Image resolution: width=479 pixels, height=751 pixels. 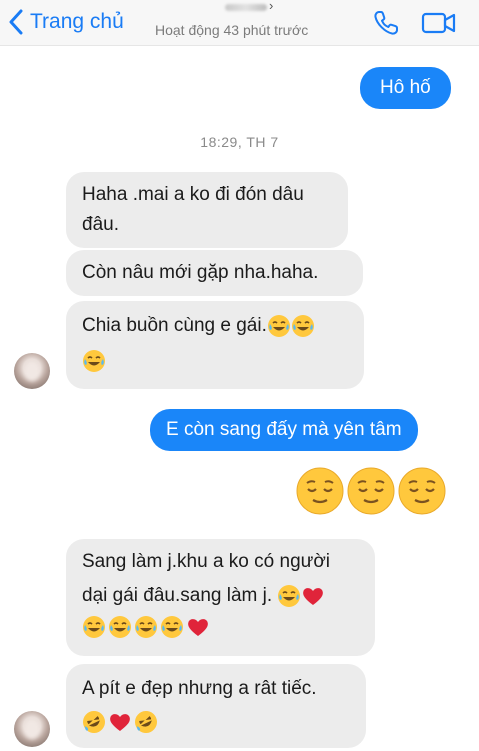 What do you see at coordinates (239, 142) in the screenshot?
I see `timestamp: 18:29, TH 7` at bounding box center [239, 142].